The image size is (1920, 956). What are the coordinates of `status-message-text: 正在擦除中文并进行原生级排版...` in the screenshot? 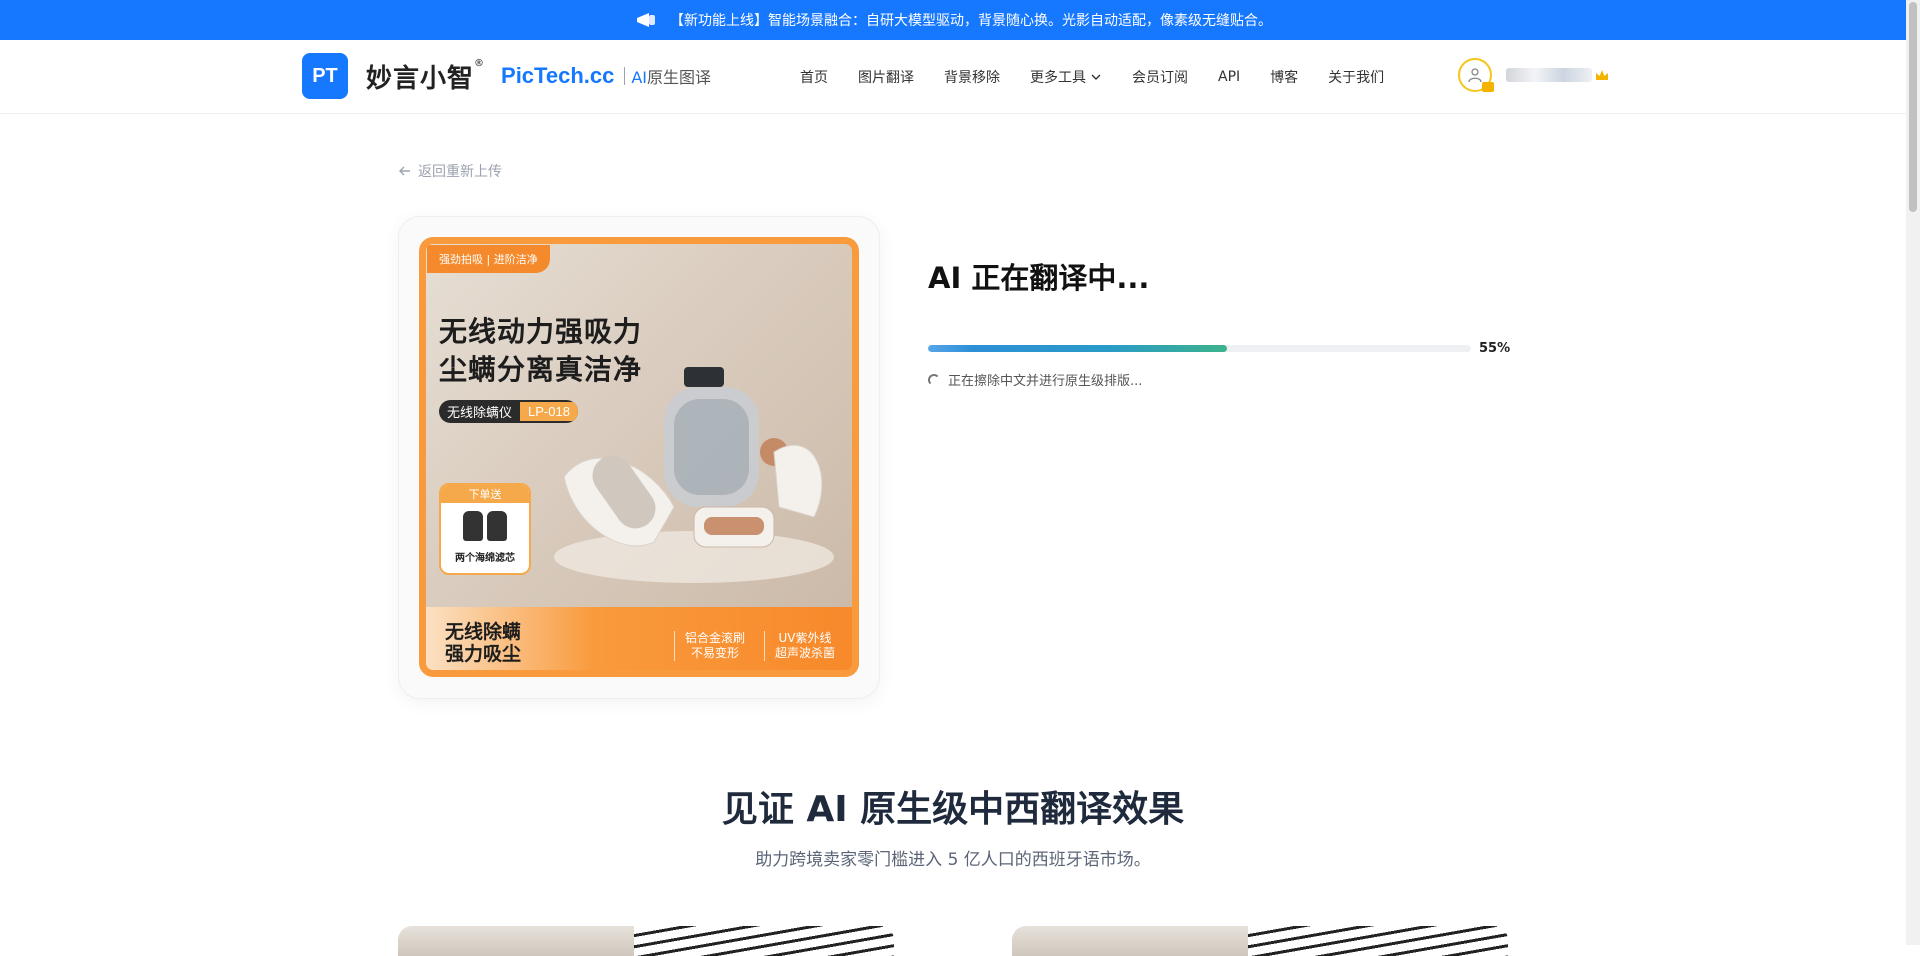 It's located at (1045, 381).